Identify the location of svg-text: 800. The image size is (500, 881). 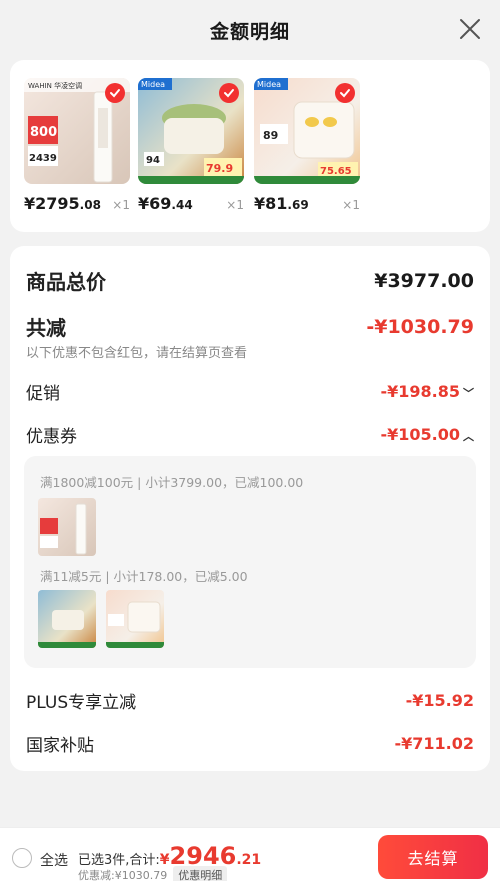
(43, 132).